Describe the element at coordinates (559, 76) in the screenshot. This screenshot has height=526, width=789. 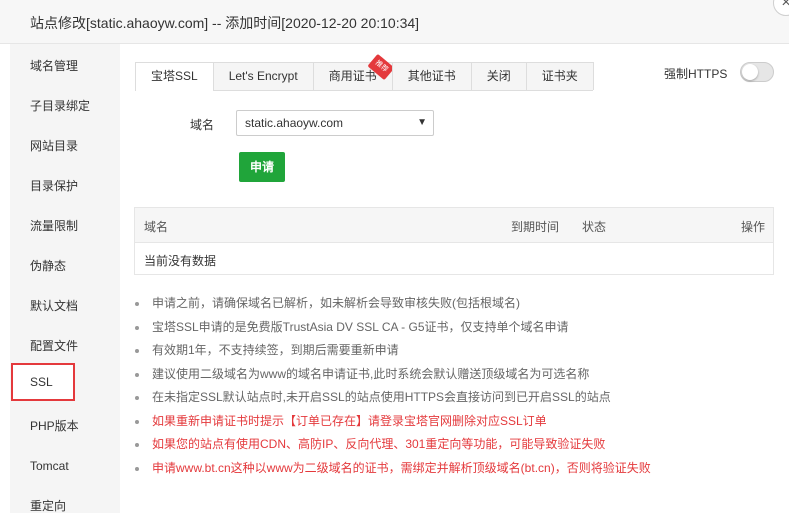
I see `tab-cert-folder: 证书夹` at that location.